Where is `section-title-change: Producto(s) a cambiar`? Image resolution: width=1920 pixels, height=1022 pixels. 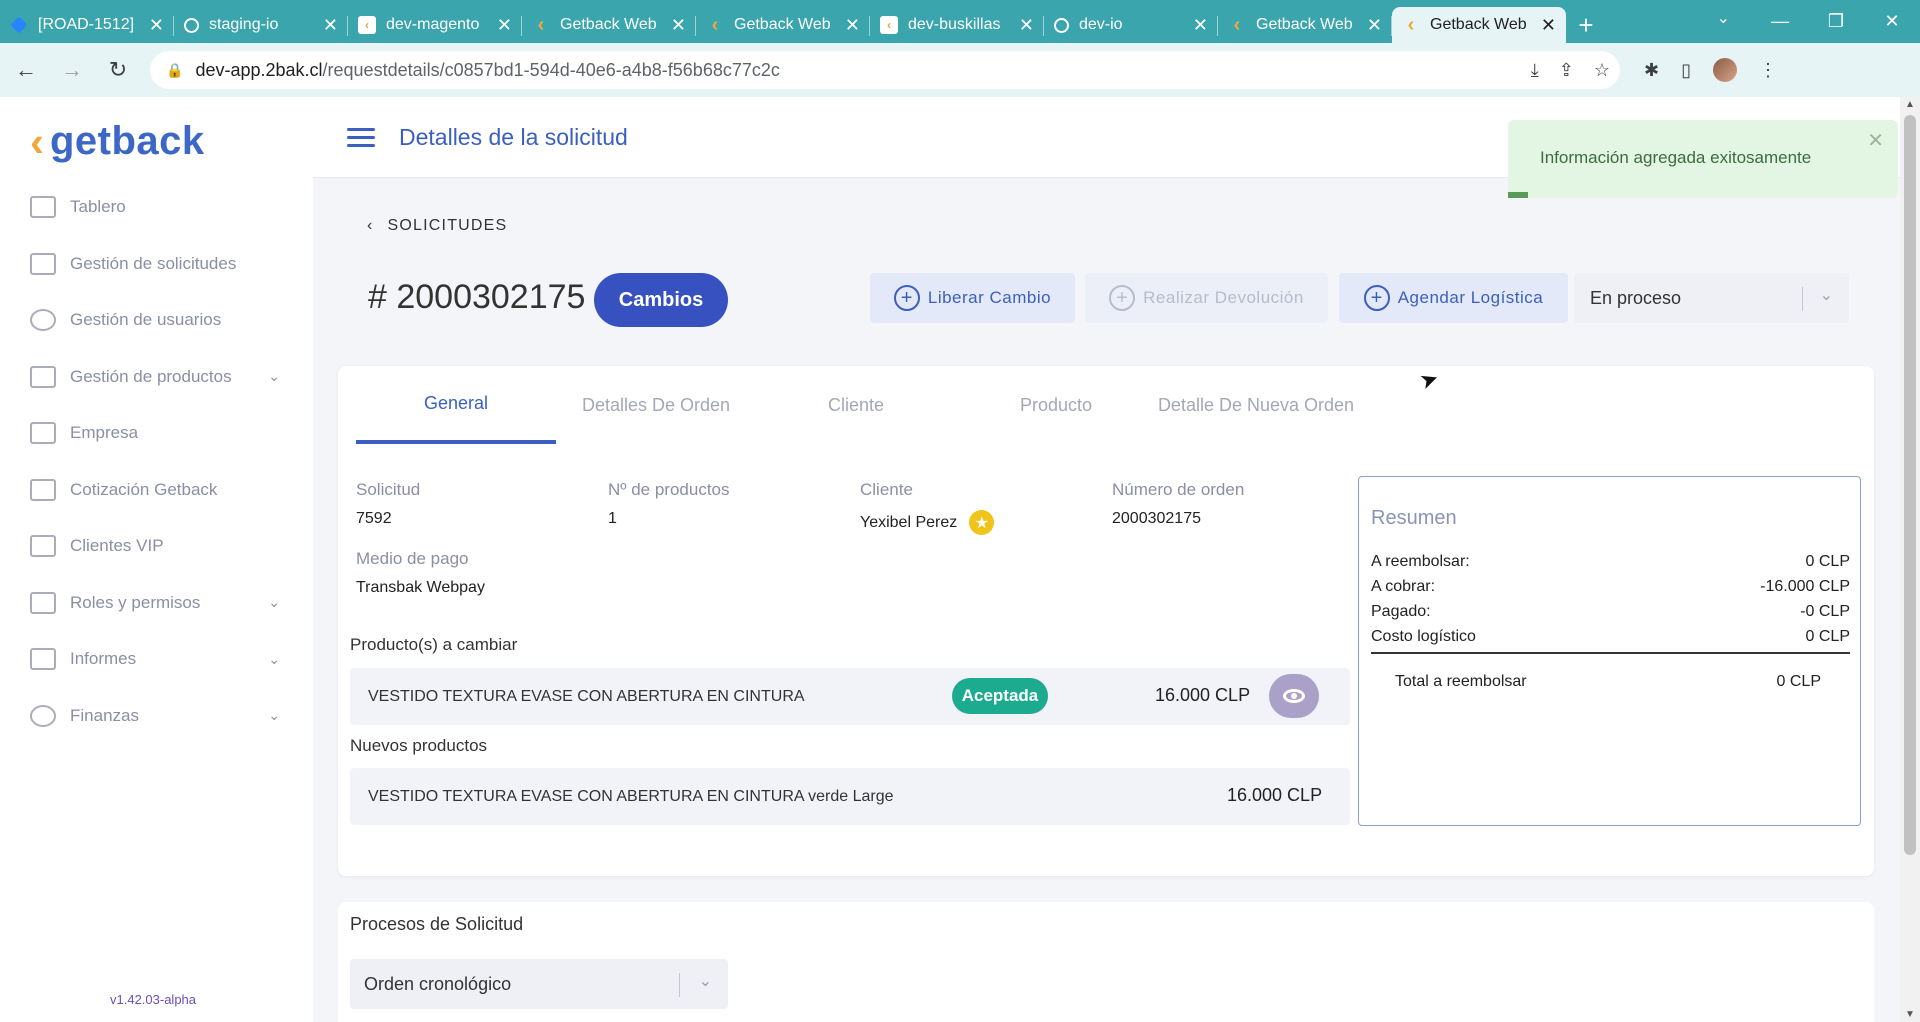 section-title-change: Producto(s) a cambiar is located at coordinates (434, 644).